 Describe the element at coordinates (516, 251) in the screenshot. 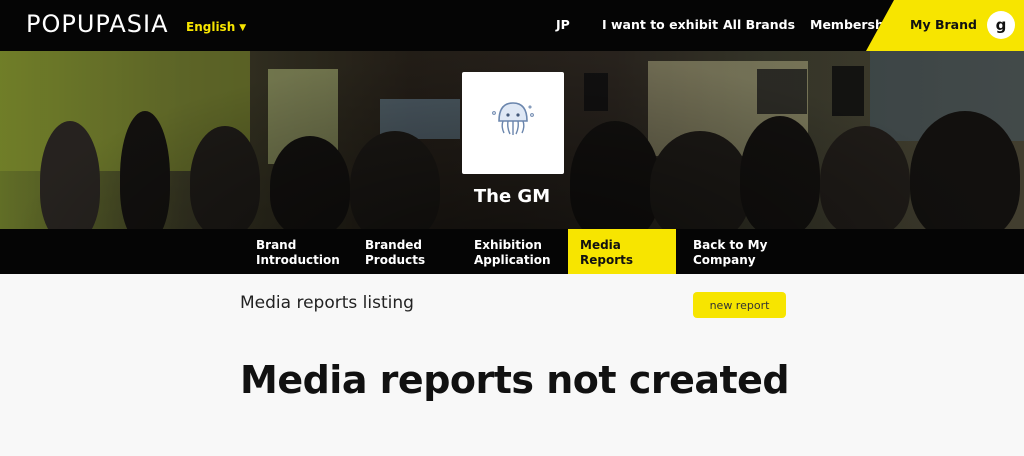

I see `tab-exhibition-application: Exhibition Application` at that location.